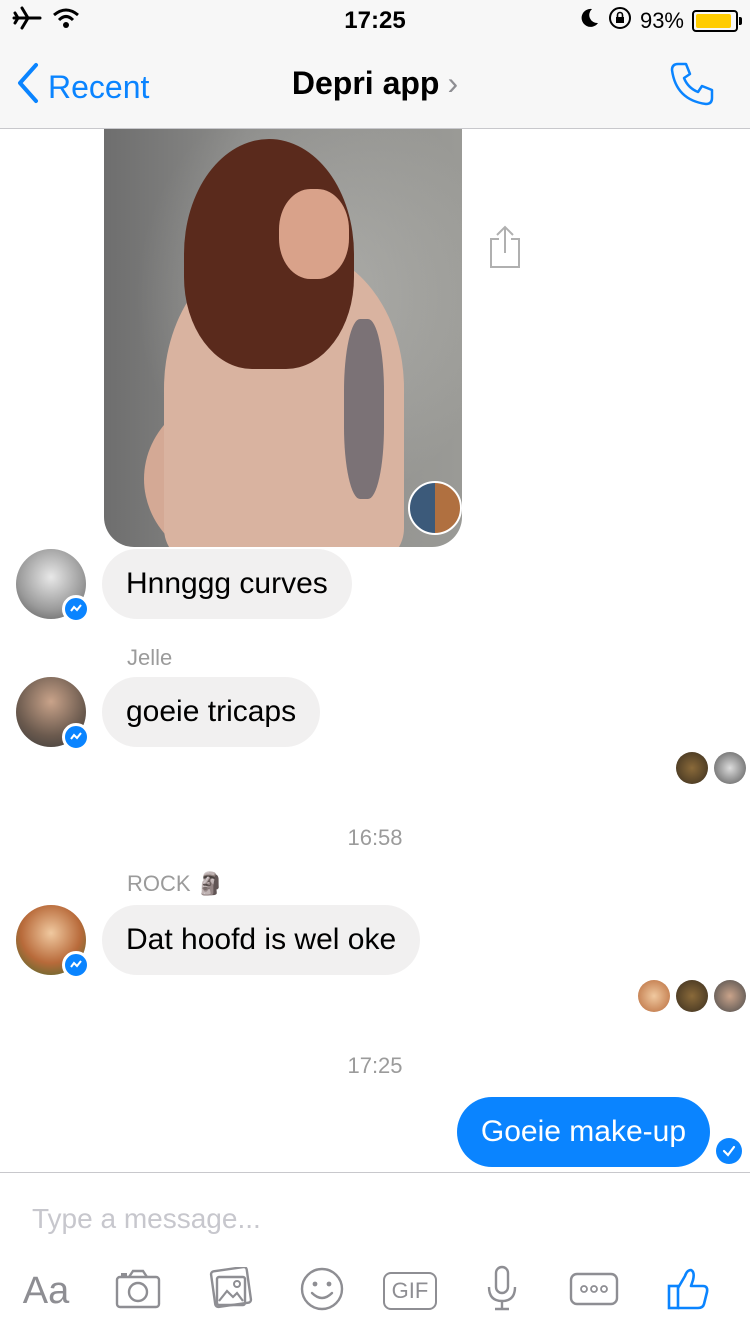  I want to click on photo-gallery-button, so click(230, 1291).